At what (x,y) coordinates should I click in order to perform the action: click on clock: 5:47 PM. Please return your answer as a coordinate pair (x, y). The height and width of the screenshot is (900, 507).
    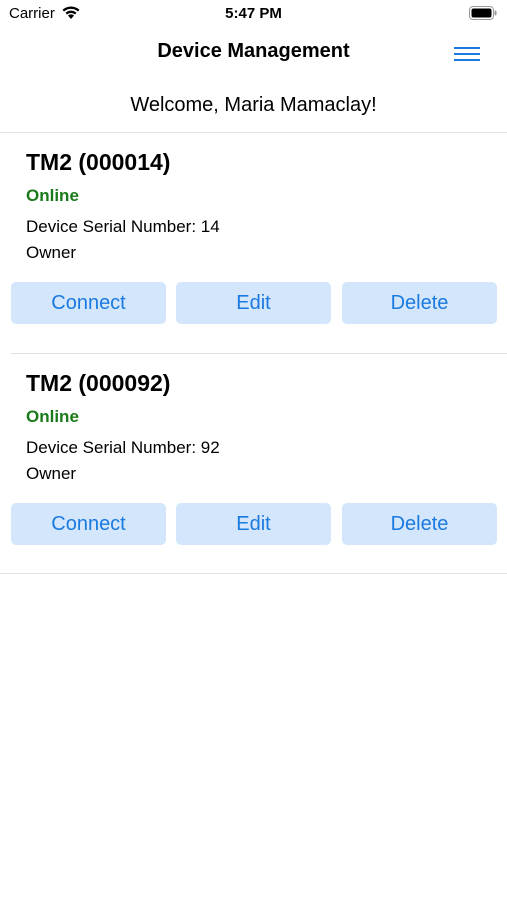
    Looking at the image, I should click on (253, 13).